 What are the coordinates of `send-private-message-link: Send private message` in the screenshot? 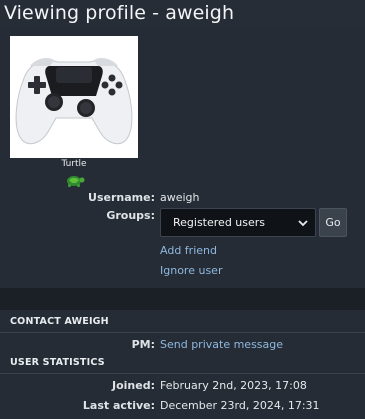 It's located at (221, 344).